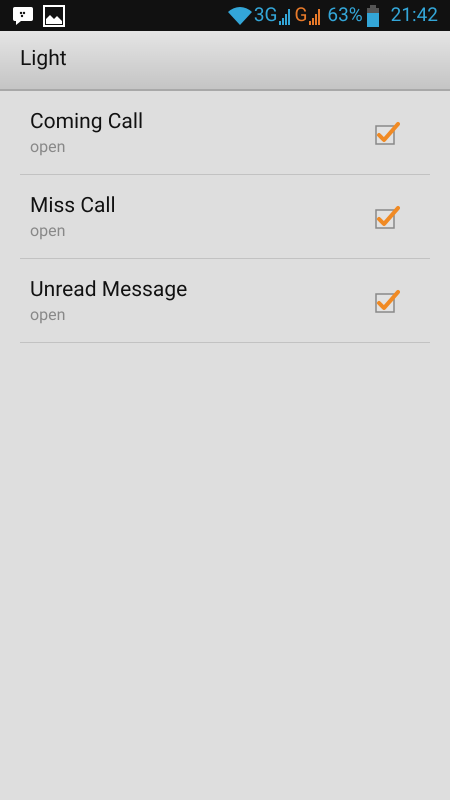 This screenshot has height=800, width=450. Describe the element at coordinates (266, 15) in the screenshot. I see `network-label: 3G` at that location.